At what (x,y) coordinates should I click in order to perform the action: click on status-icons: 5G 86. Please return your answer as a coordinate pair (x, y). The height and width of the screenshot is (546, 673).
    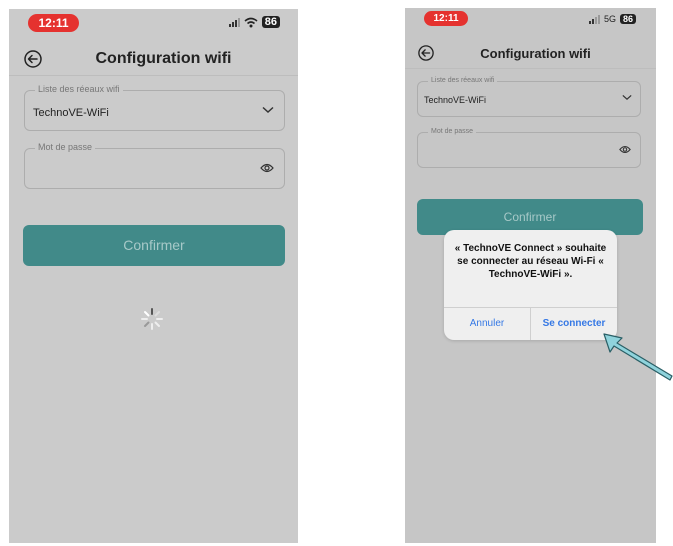
    Looking at the image, I should click on (612, 19).